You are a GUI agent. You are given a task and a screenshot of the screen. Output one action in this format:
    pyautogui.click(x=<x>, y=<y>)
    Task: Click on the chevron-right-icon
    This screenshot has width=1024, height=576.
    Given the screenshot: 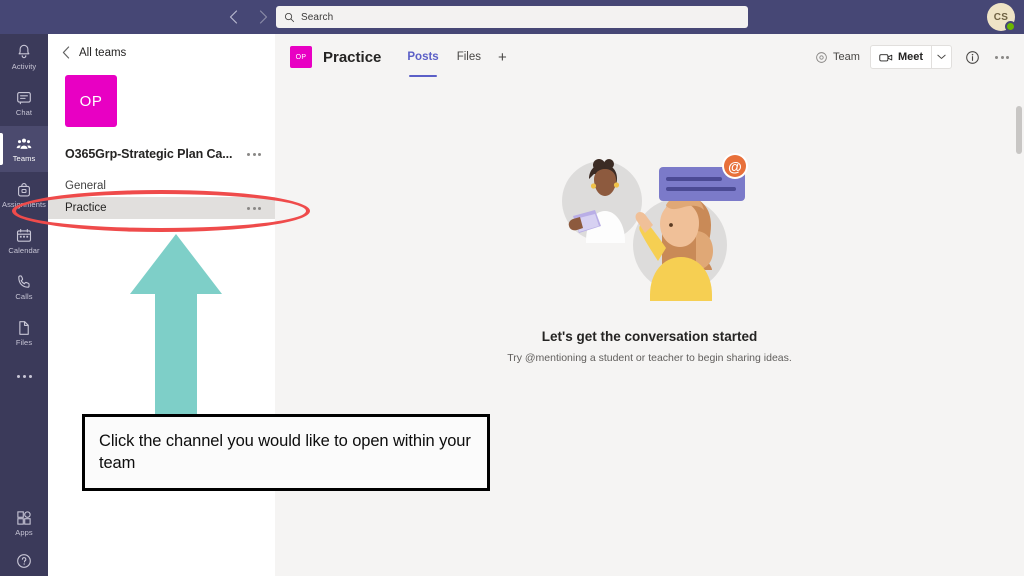 What is the action you would take?
    pyautogui.click(x=263, y=17)
    